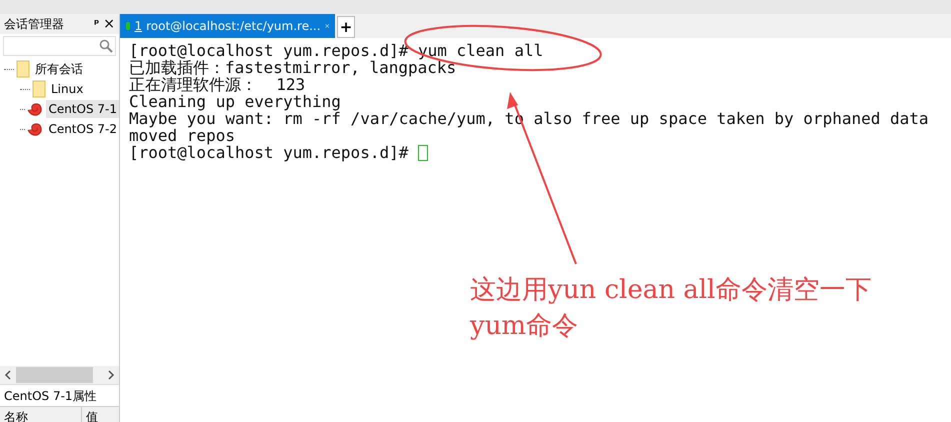  I want to click on terminal-line: moved repos, so click(182, 135).